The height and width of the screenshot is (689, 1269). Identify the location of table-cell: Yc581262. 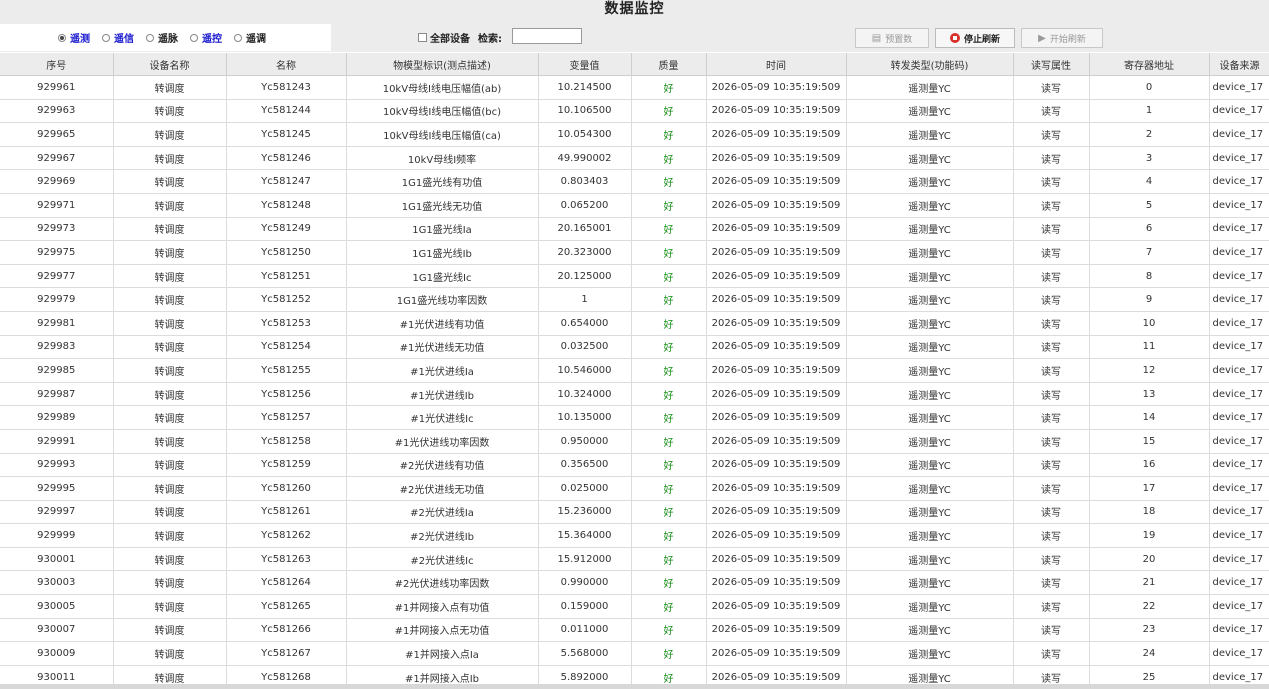
(286, 535).